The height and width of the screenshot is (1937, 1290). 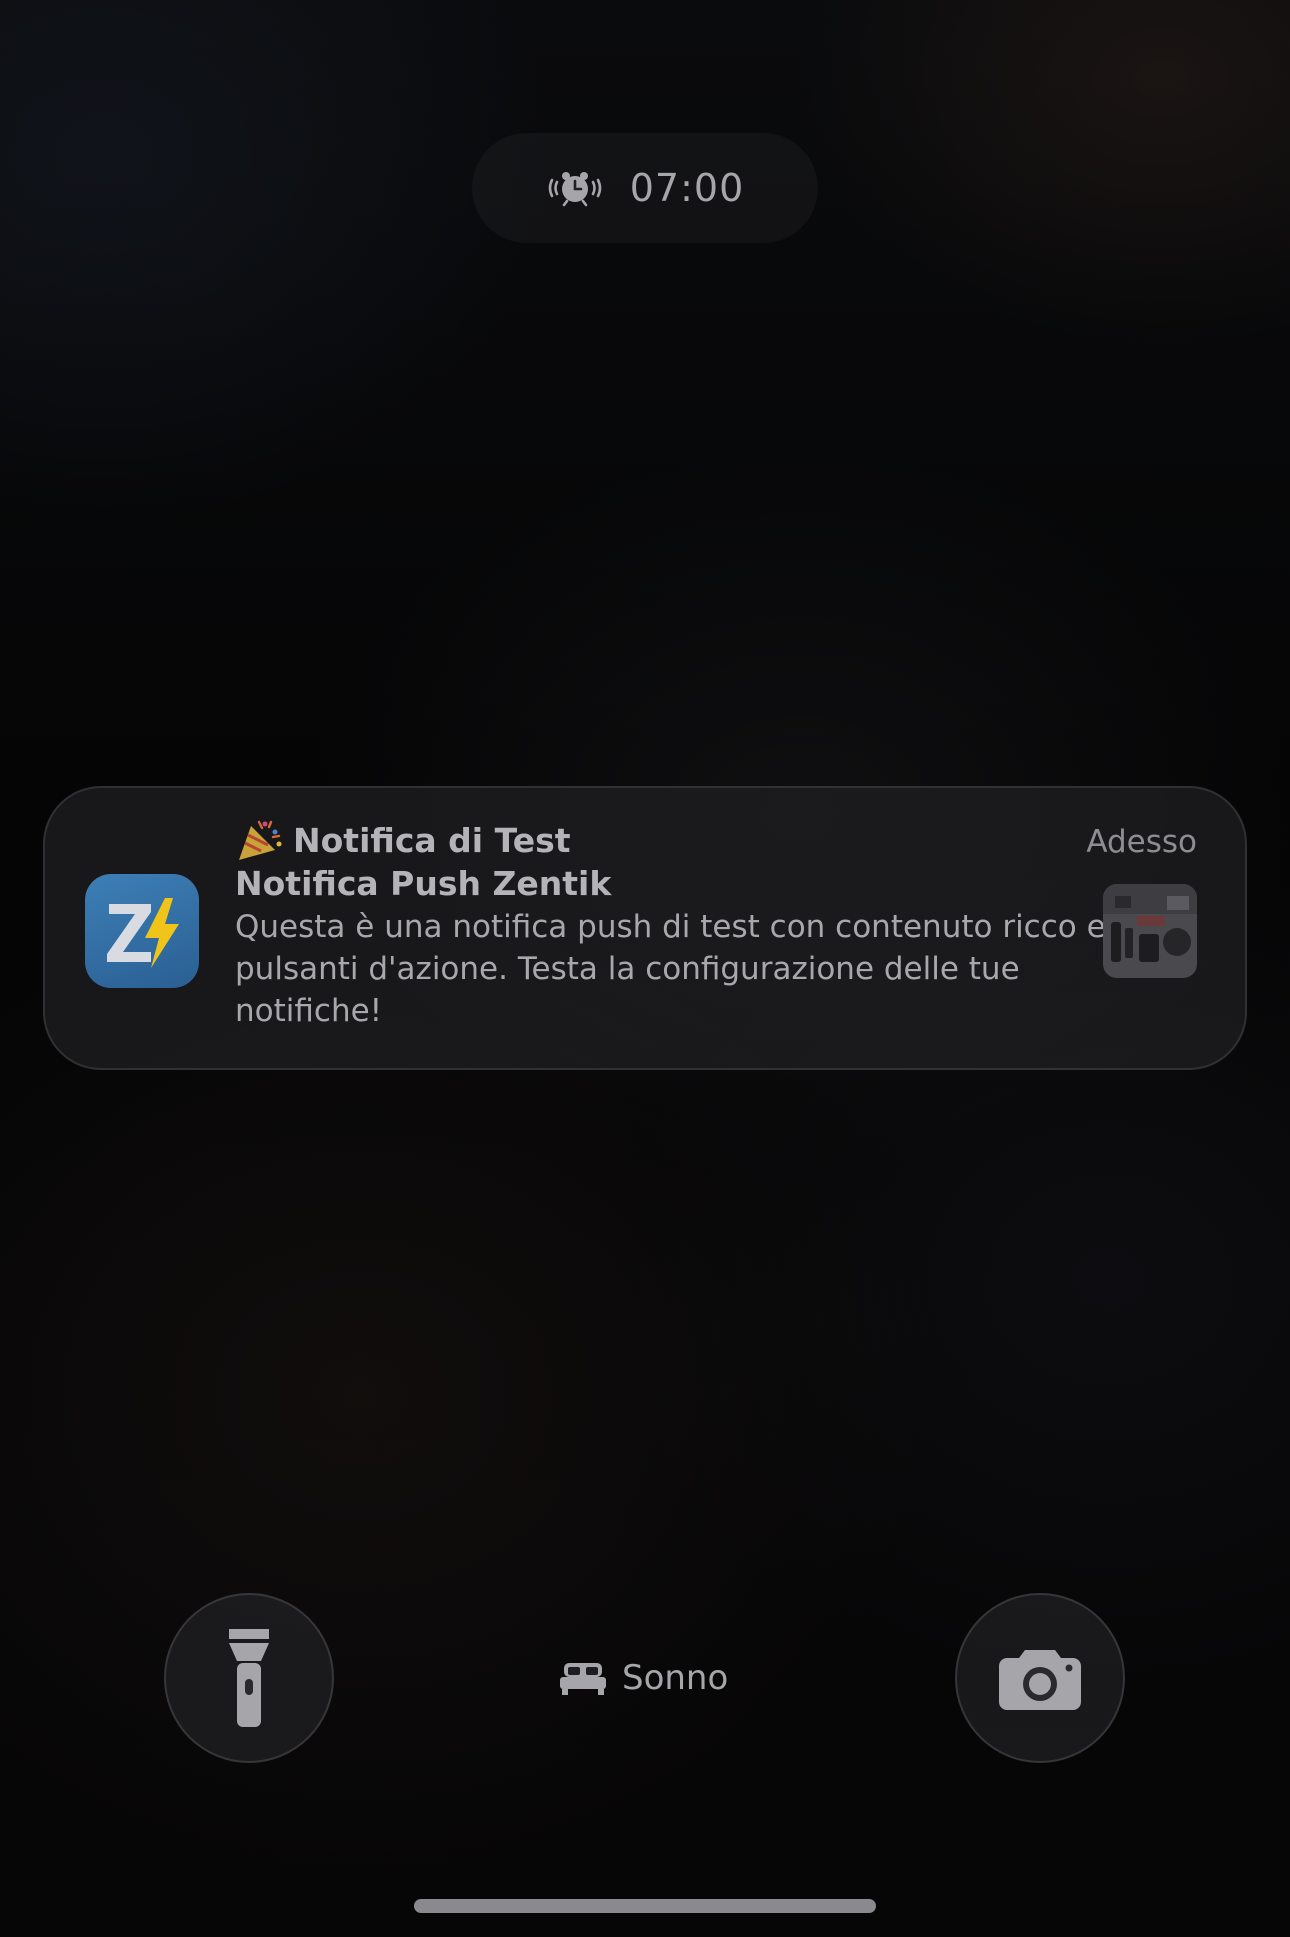 I want to click on camera-button, so click(x=1040, y=1678).